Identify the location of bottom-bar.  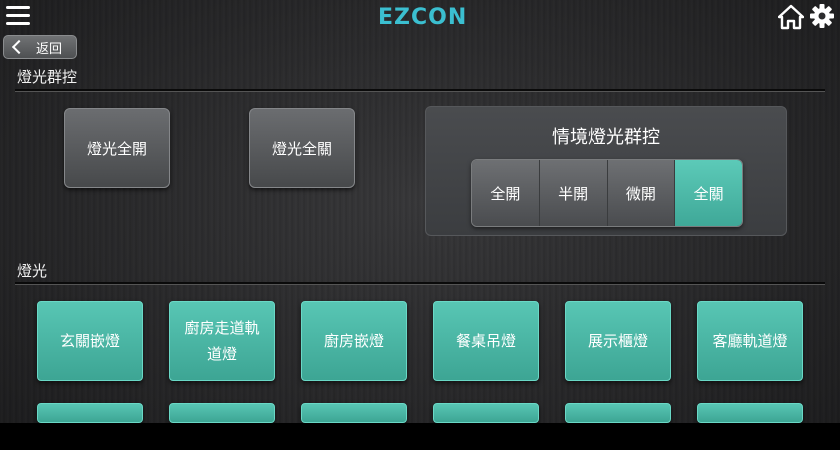
(420, 436).